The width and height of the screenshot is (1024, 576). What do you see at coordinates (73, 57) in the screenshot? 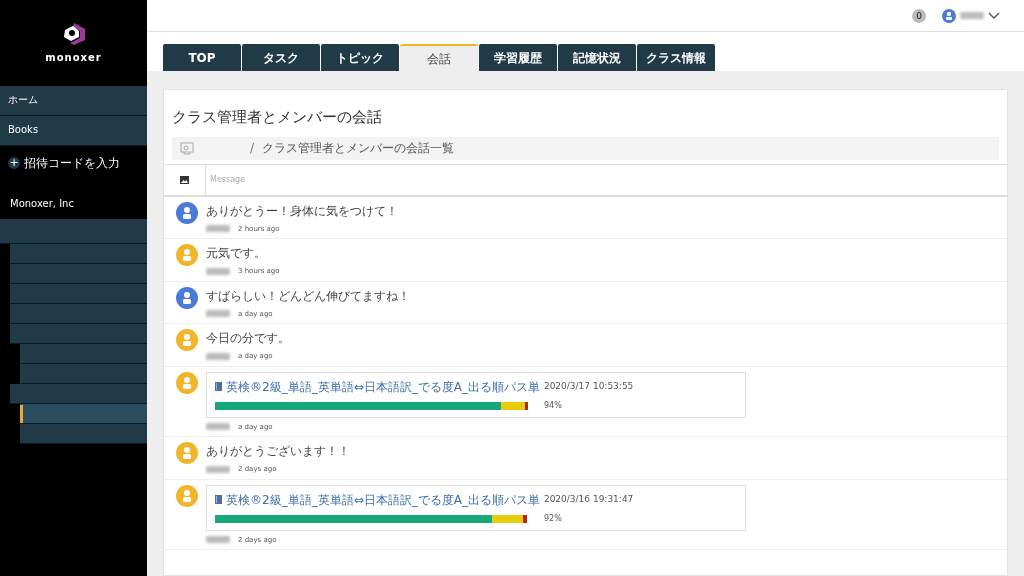
I see `brand-name: monoxer` at bounding box center [73, 57].